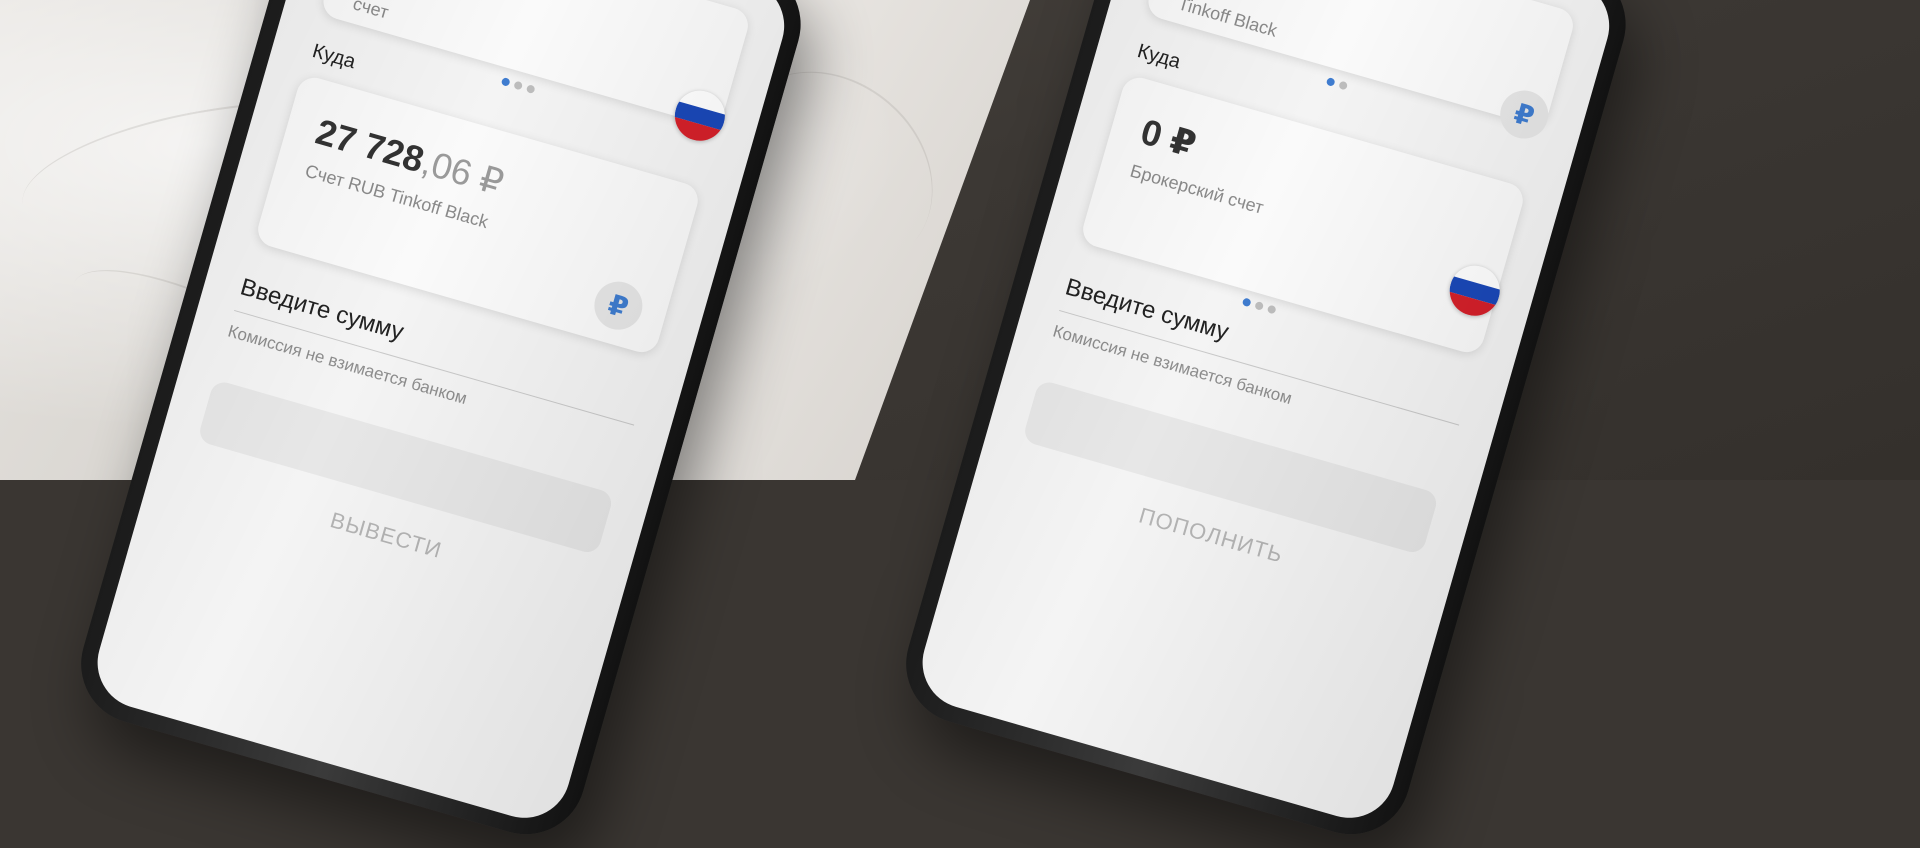 The image size is (1920, 848). I want to click on carousel-dots-bottom, so click(1259, 306).